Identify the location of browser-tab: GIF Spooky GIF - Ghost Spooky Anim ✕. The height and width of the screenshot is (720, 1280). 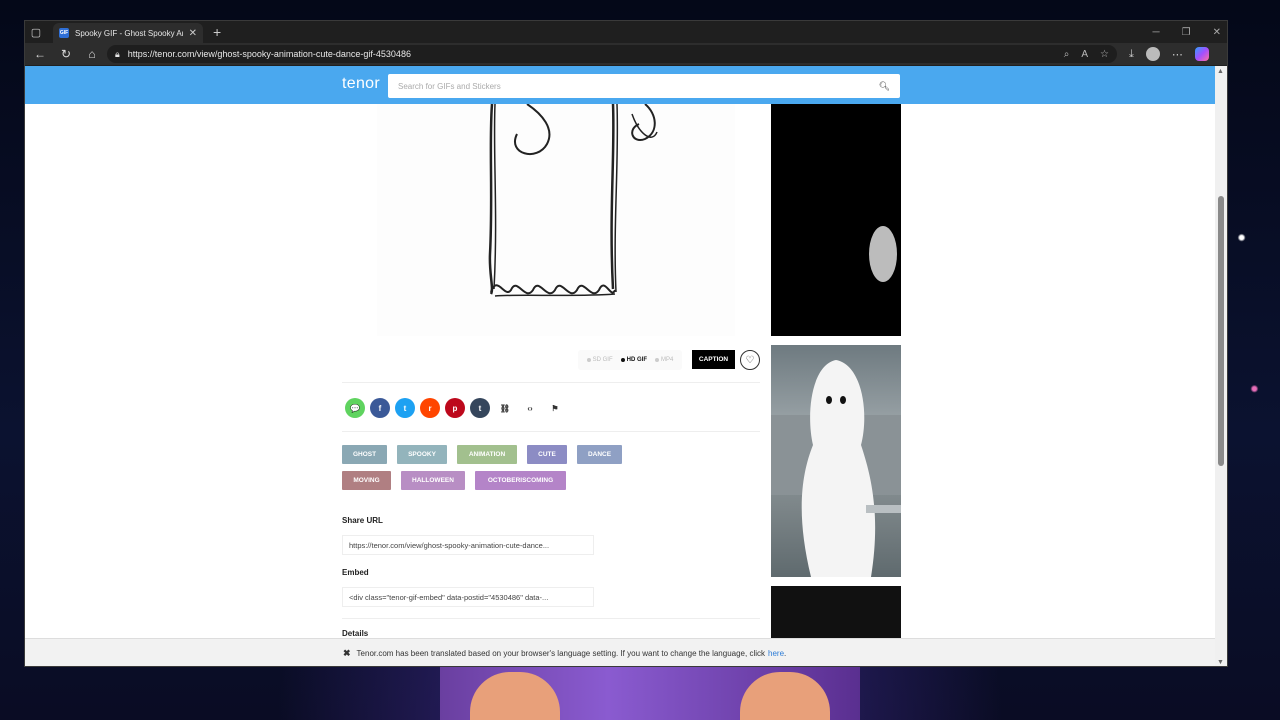
(128, 33).